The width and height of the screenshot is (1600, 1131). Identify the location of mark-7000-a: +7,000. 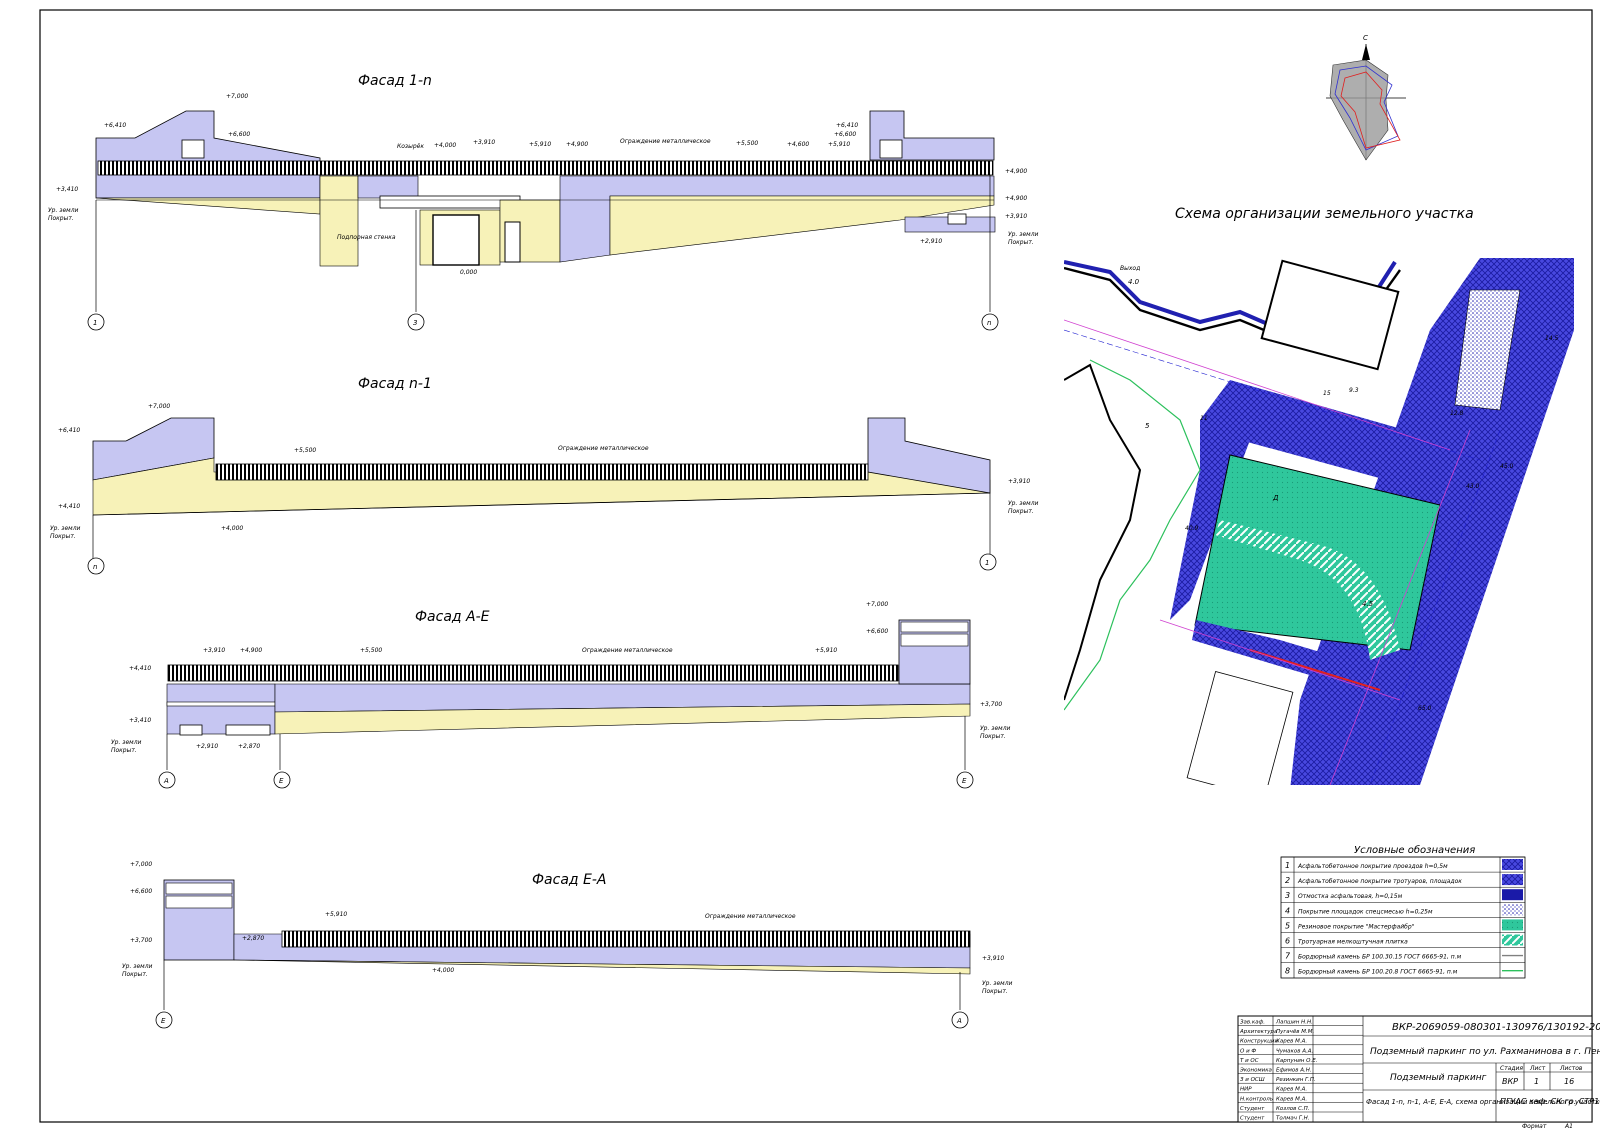
(237, 96).